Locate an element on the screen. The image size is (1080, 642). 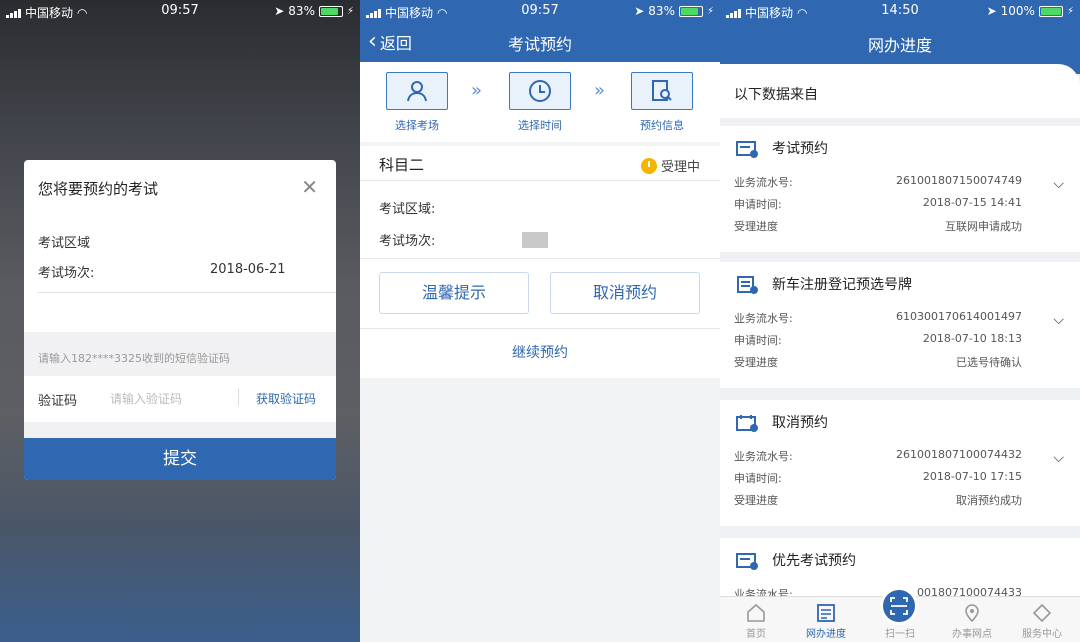
booking-card: 科目二 受理中 考试区域: 考试场次: 温馨提示 取消预约 继续预约 is located at coordinates (540, 262).